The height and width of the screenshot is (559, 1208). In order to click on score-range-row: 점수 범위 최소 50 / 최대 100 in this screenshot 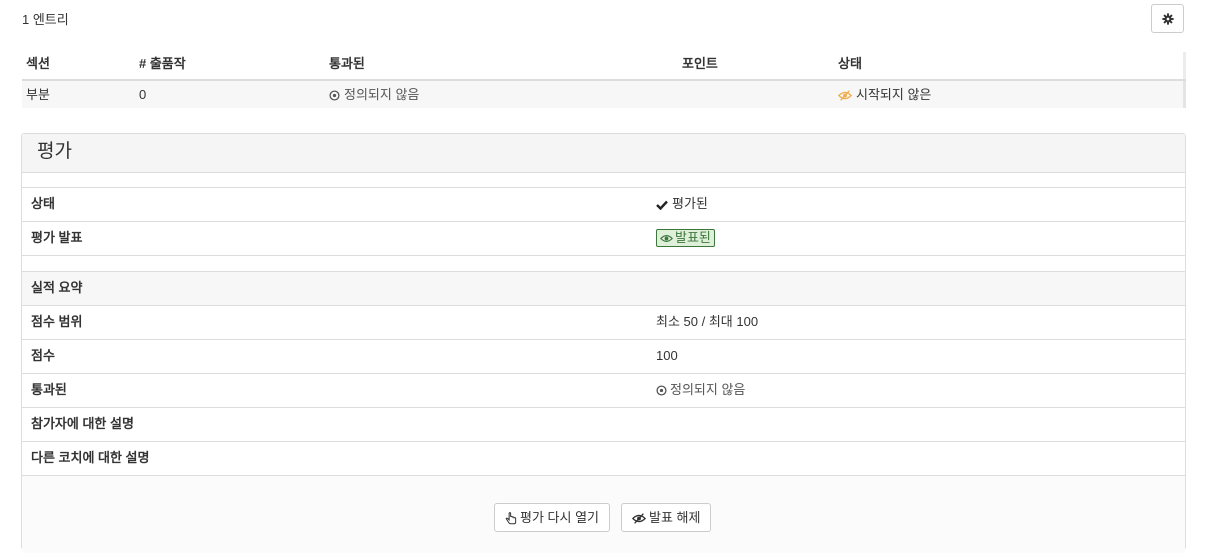, I will do `click(603, 323)`.